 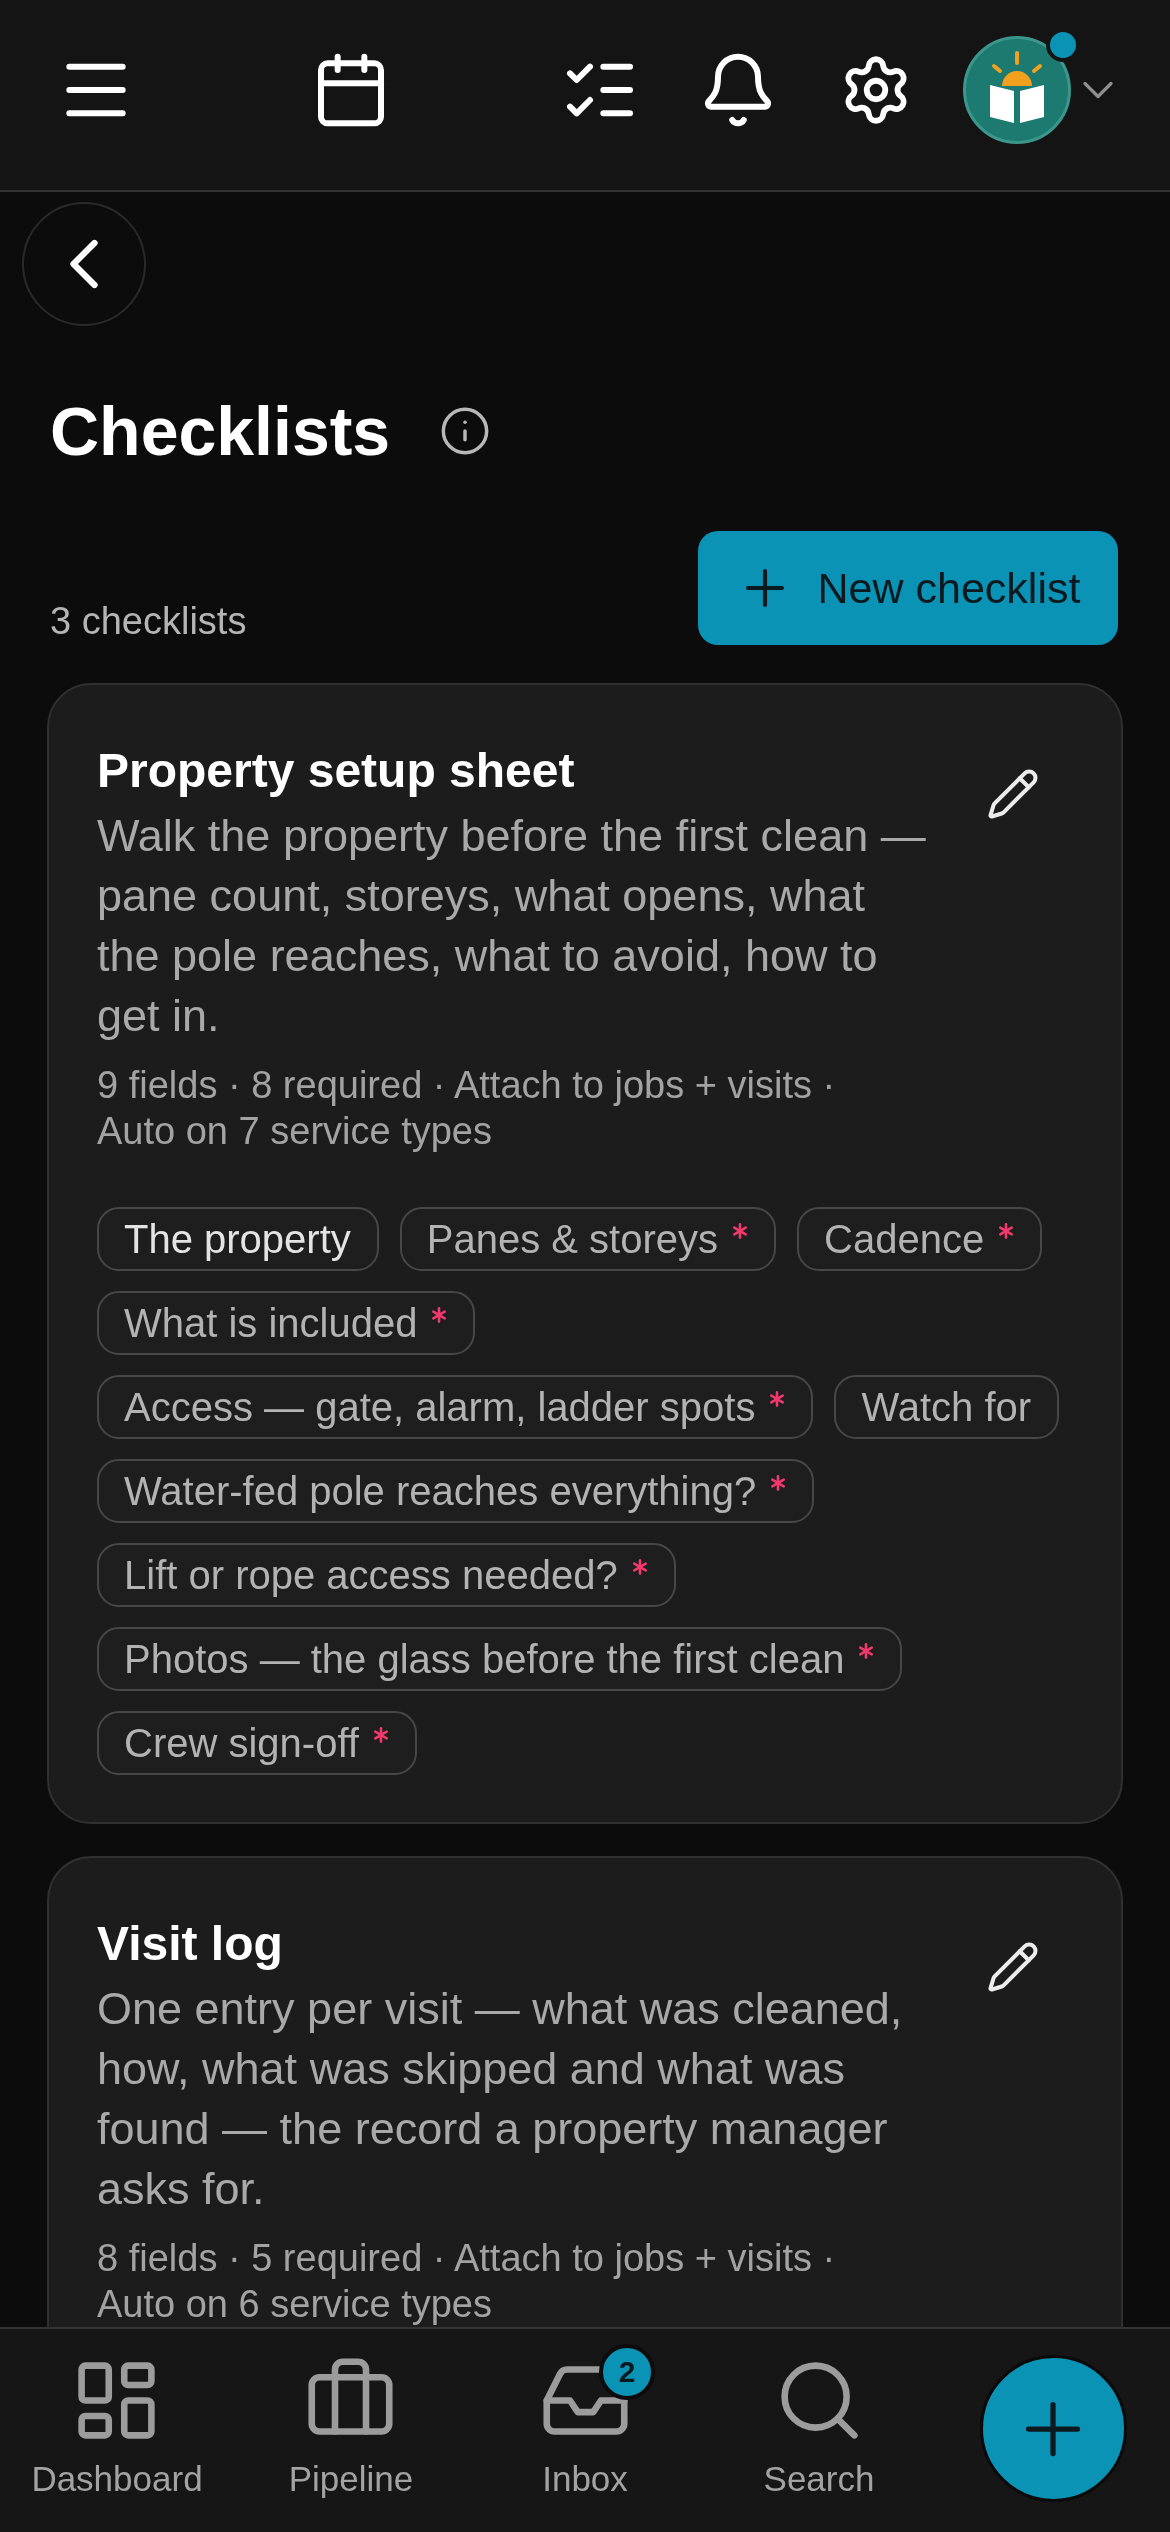 I want to click on checklist-title: Property setup sheet, so click(x=336, y=771).